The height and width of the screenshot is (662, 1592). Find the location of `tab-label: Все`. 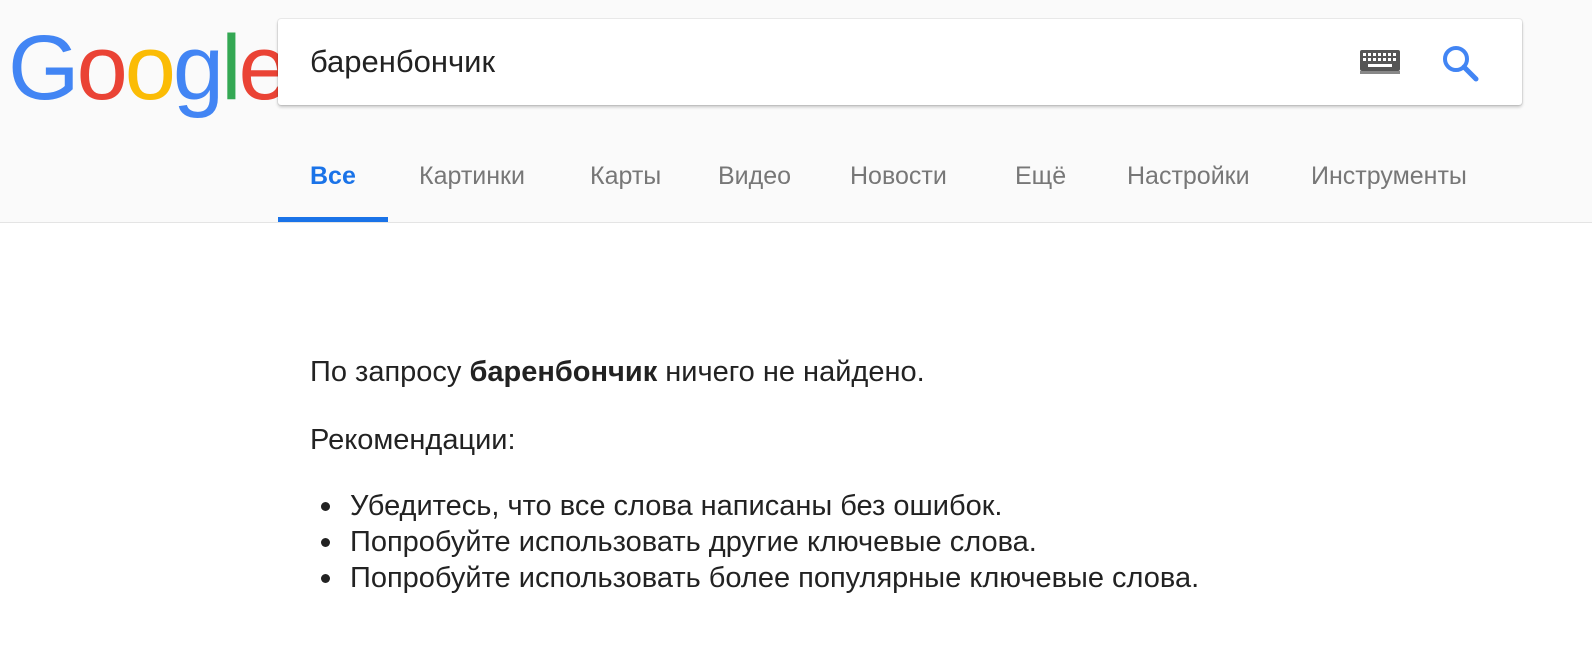

tab-label: Все is located at coordinates (333, 176).